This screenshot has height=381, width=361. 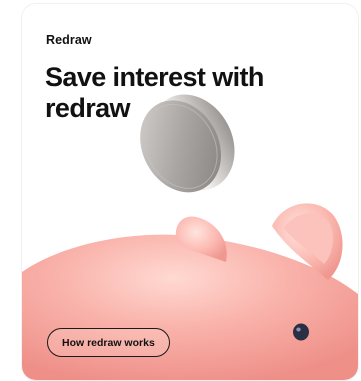 What do you see at coordinates (108, 342) in the screenshot?
I see `how-redraw-works-button: How redraw works` at bounding box center [108, 342].